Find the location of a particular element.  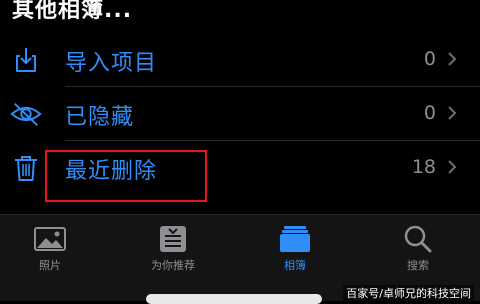

tab-for-you: 为你推荐 is located at coordinates (173, 248).